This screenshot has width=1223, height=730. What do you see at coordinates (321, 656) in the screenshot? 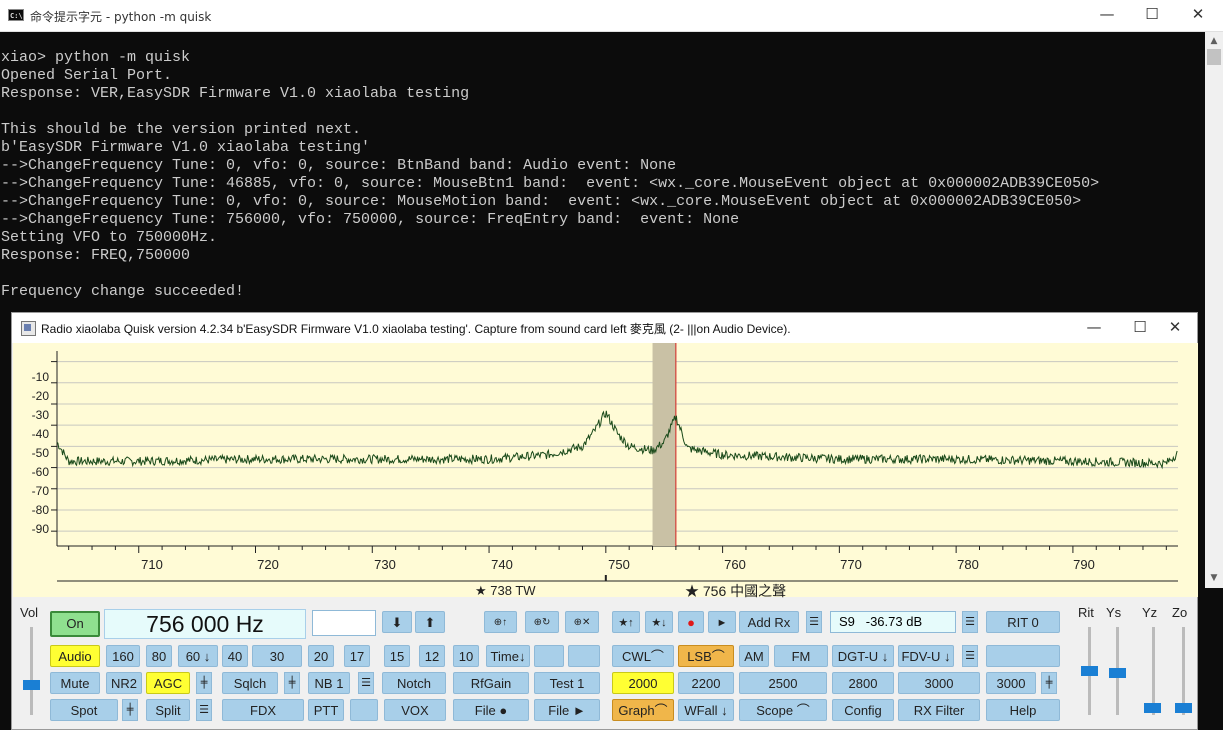
I see `band-20-button: 20` at bounding box center [321, 656].